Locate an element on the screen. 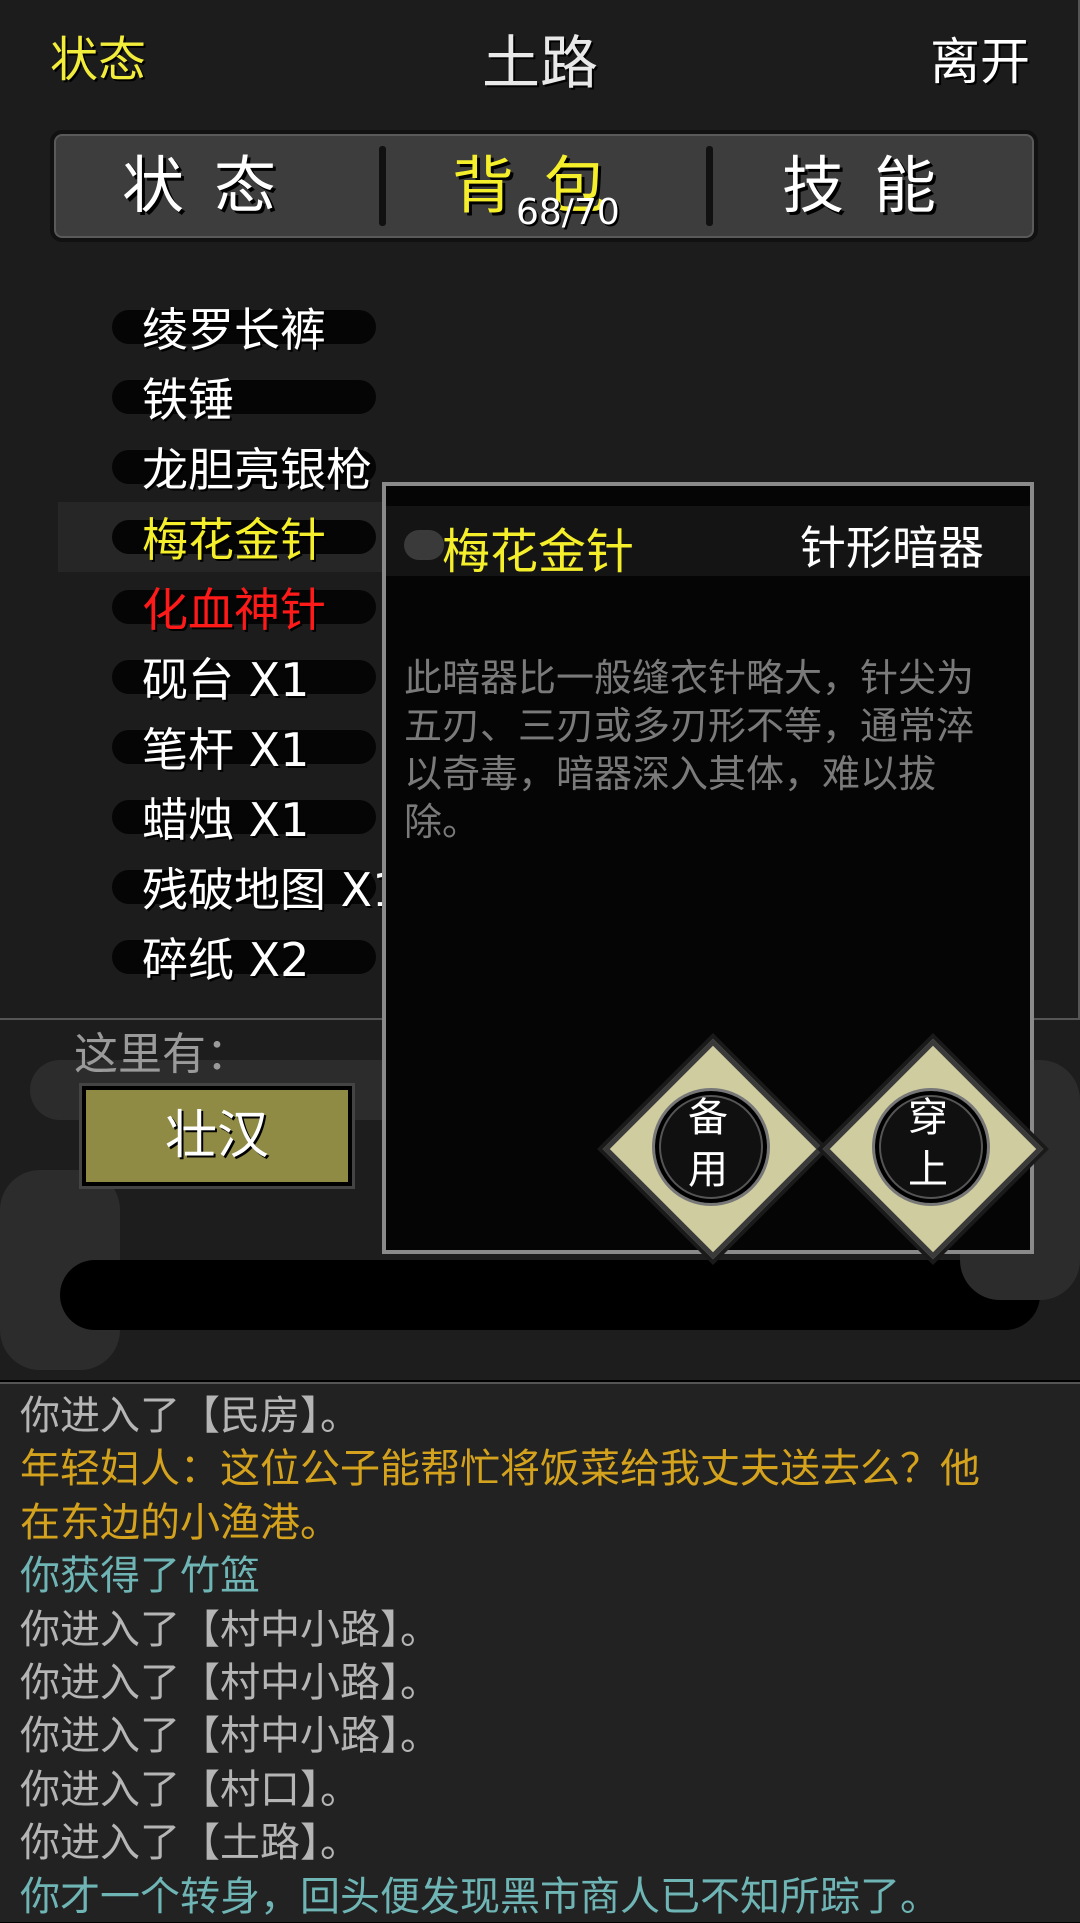  inventory-item: 碎纸 X2 is located at coordinates (210, 953).